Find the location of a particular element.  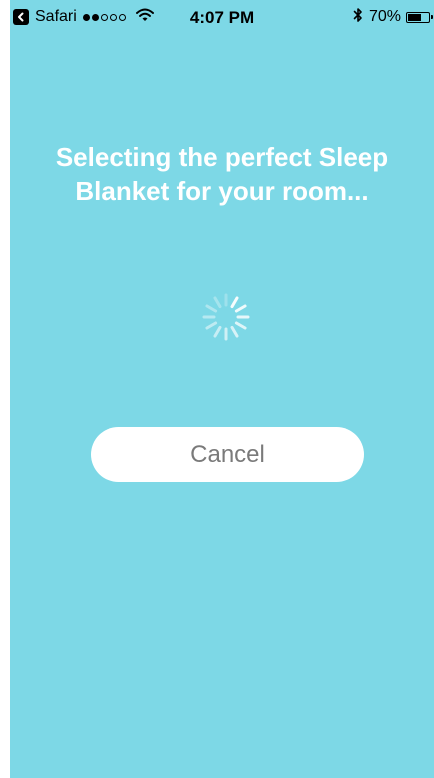

battery-cap is located at coordinates (432, 16).